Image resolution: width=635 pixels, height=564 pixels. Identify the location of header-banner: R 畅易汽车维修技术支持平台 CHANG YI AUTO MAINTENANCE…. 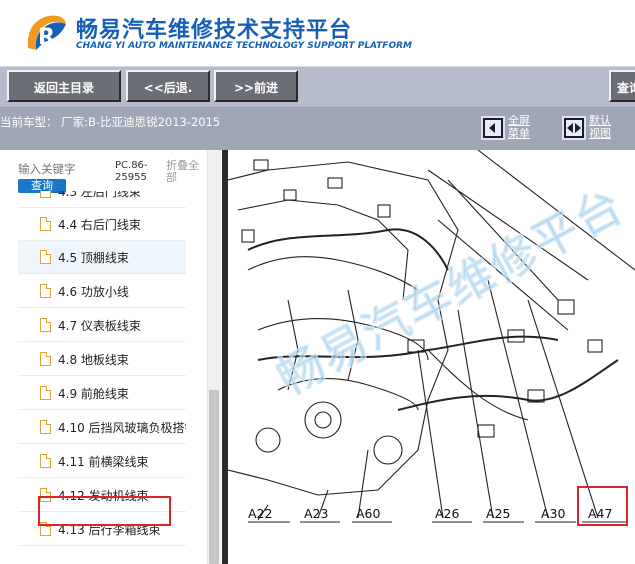
(317, 33).